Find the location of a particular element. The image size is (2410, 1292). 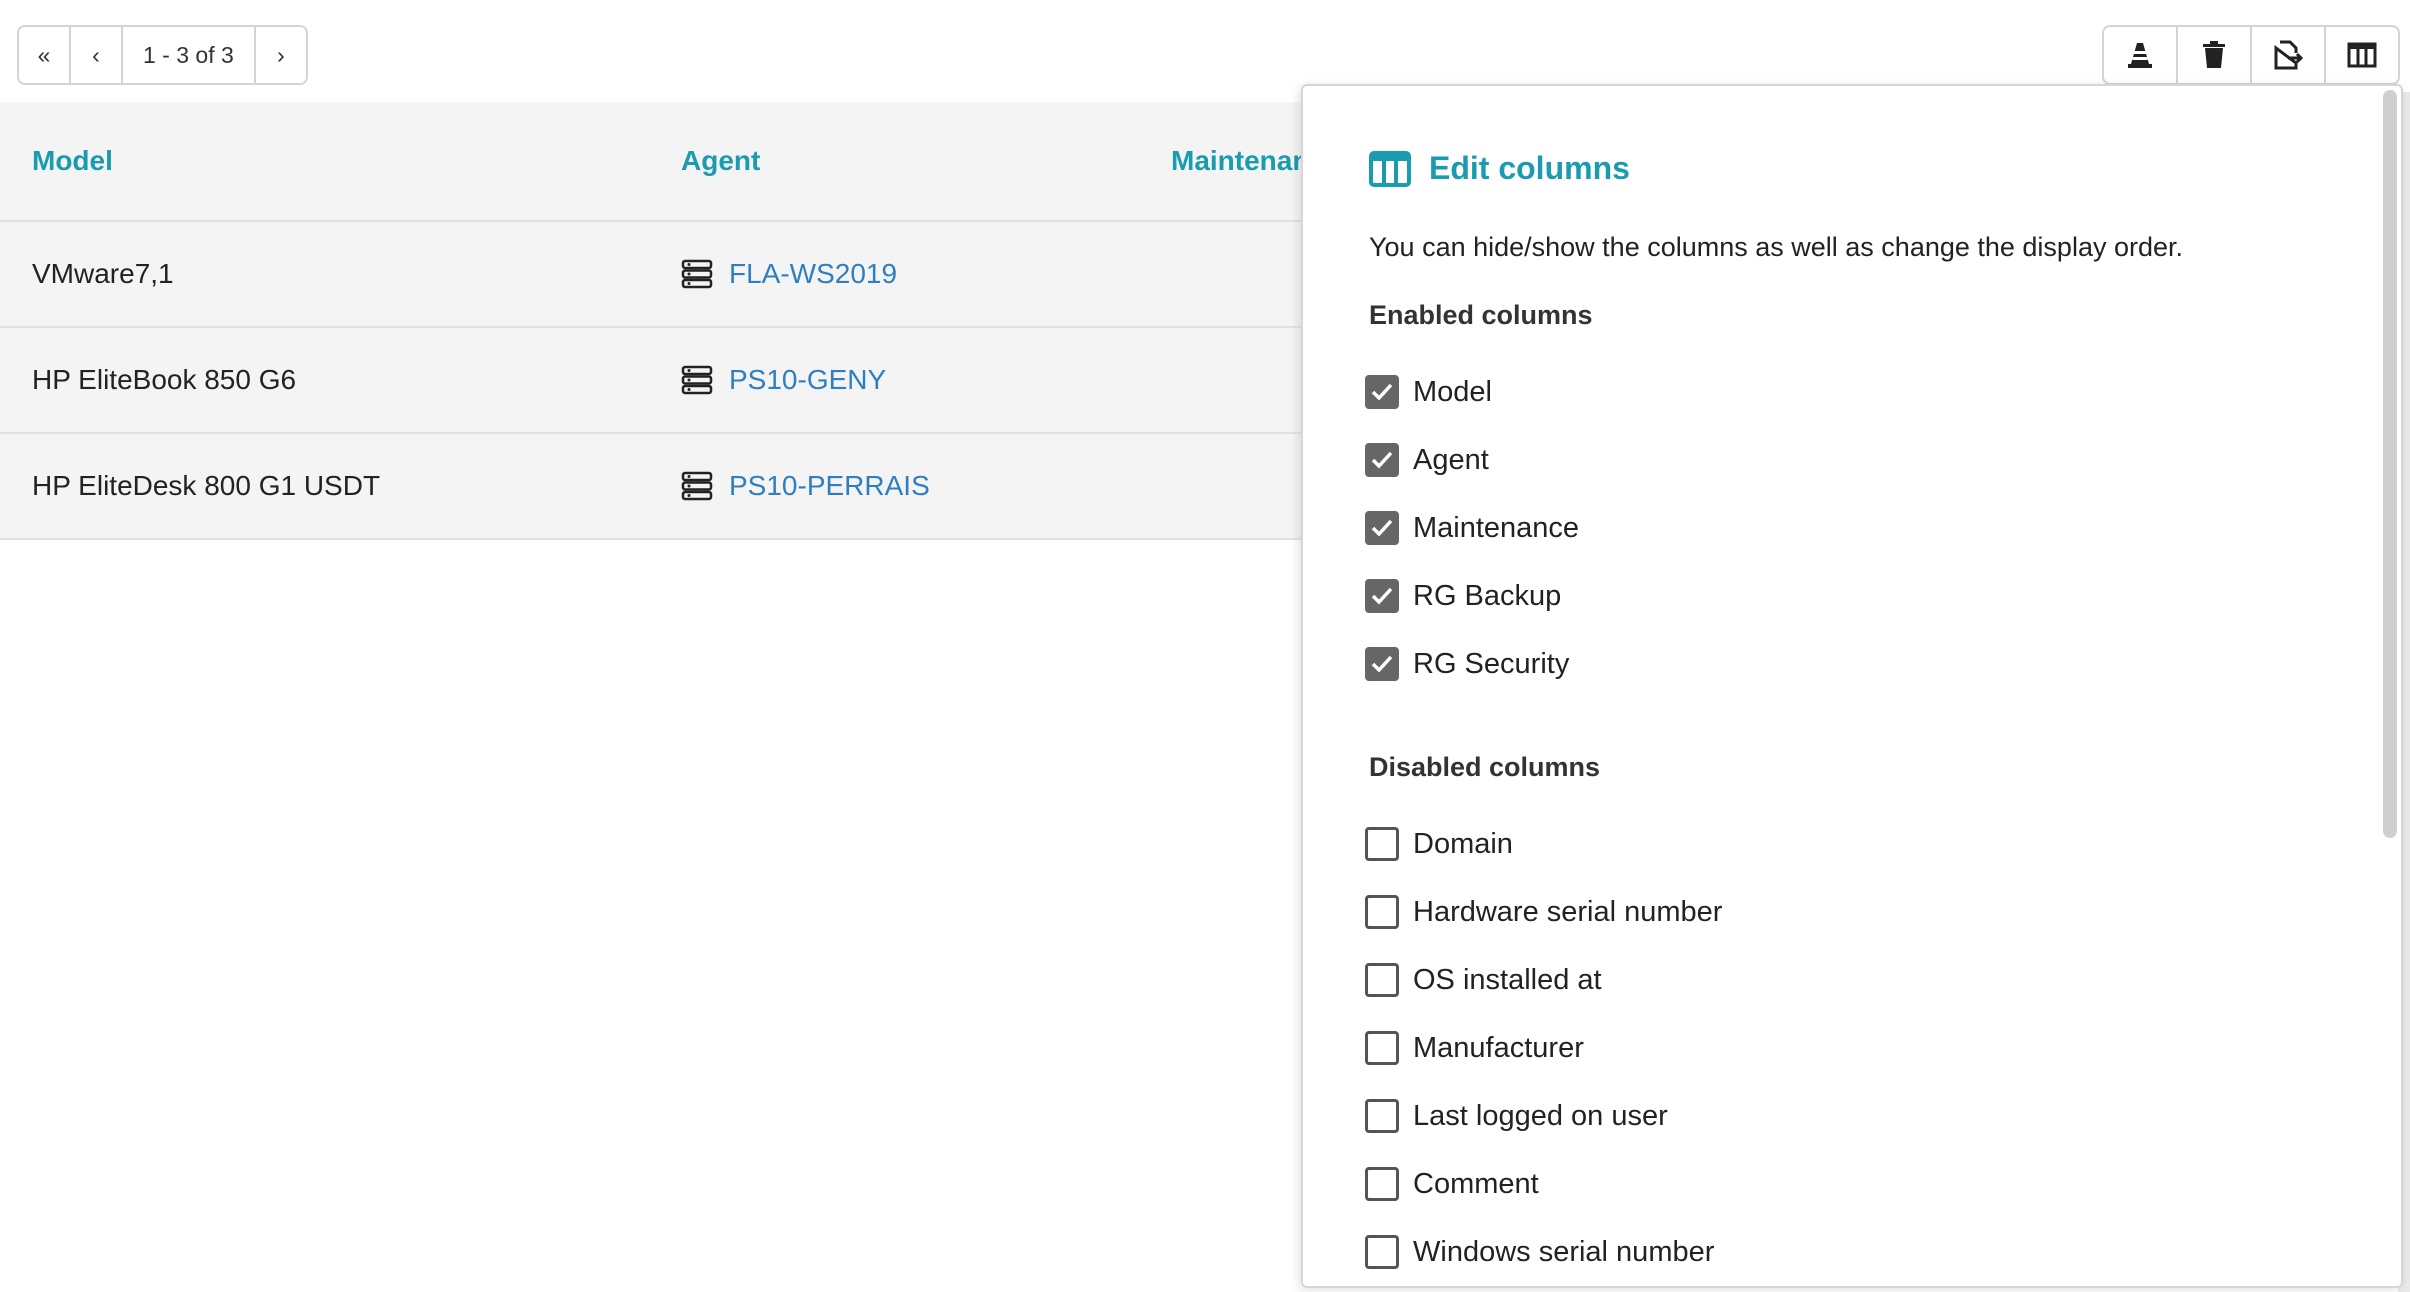

column-option-label: RG Security is located at coordinates (1491, 663).